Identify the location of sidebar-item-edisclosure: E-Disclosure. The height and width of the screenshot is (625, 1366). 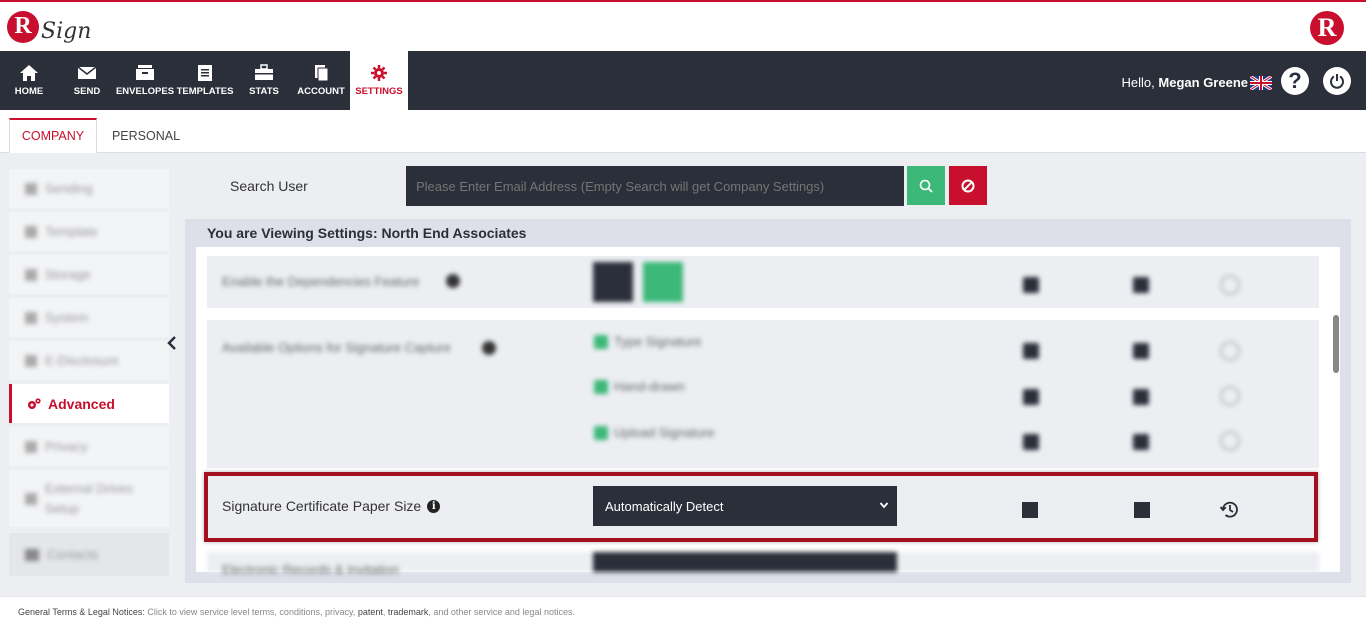
(89, 360).